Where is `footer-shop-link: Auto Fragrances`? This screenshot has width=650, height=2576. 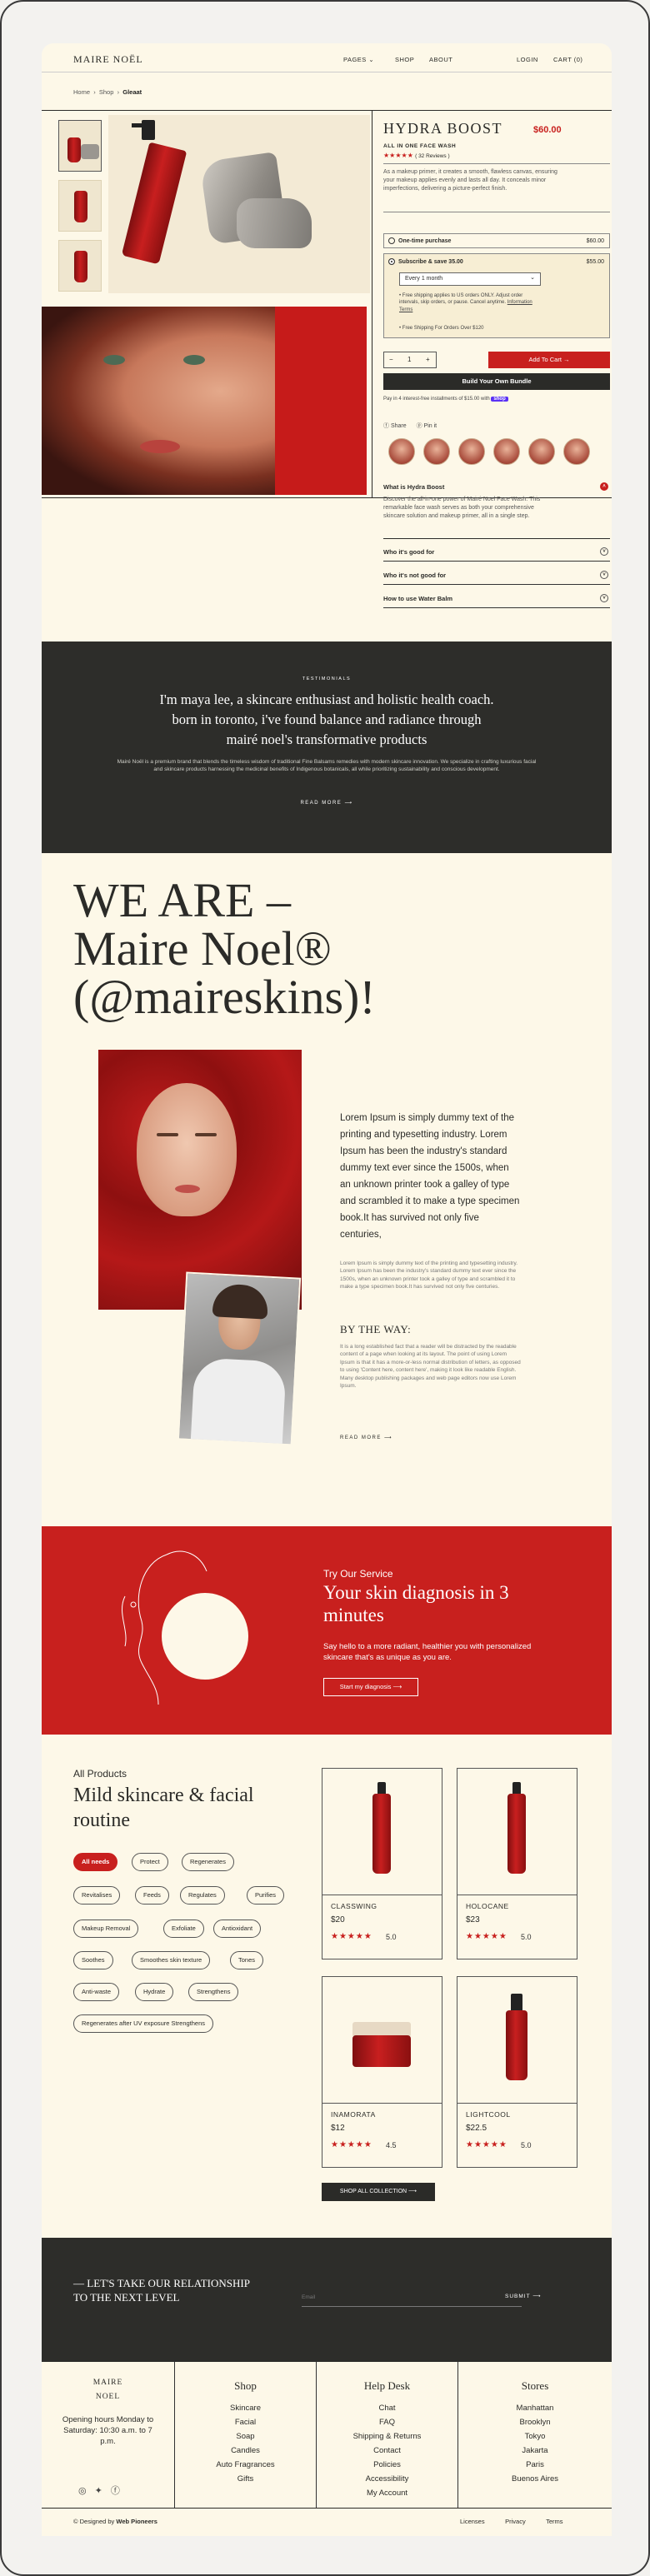
footer-shop-link: Auto Fragrances is located at coordinates (245, 2465).